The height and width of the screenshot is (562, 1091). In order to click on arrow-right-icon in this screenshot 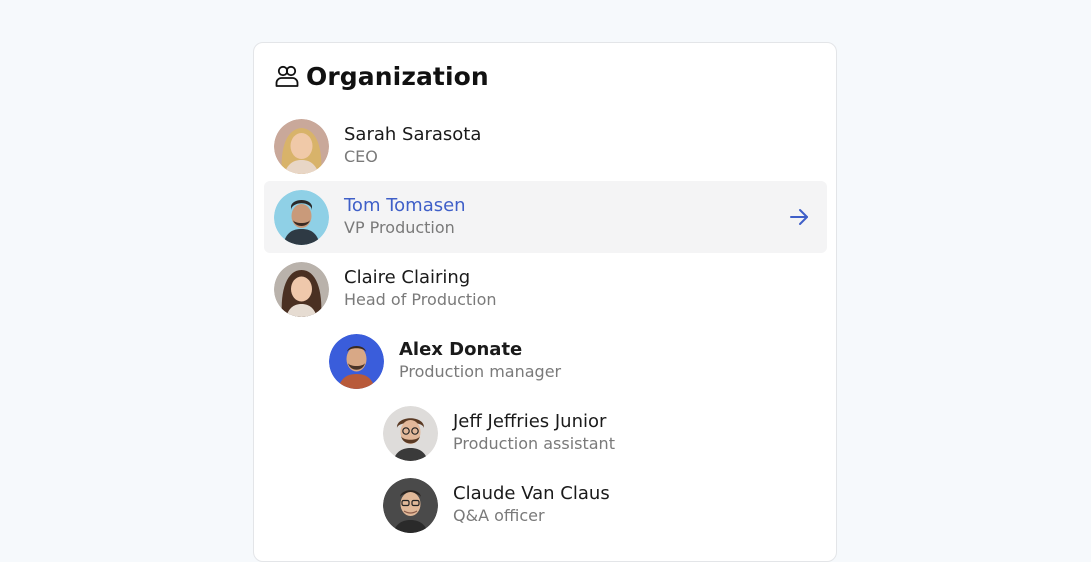, I will do `click(799, 217)`.